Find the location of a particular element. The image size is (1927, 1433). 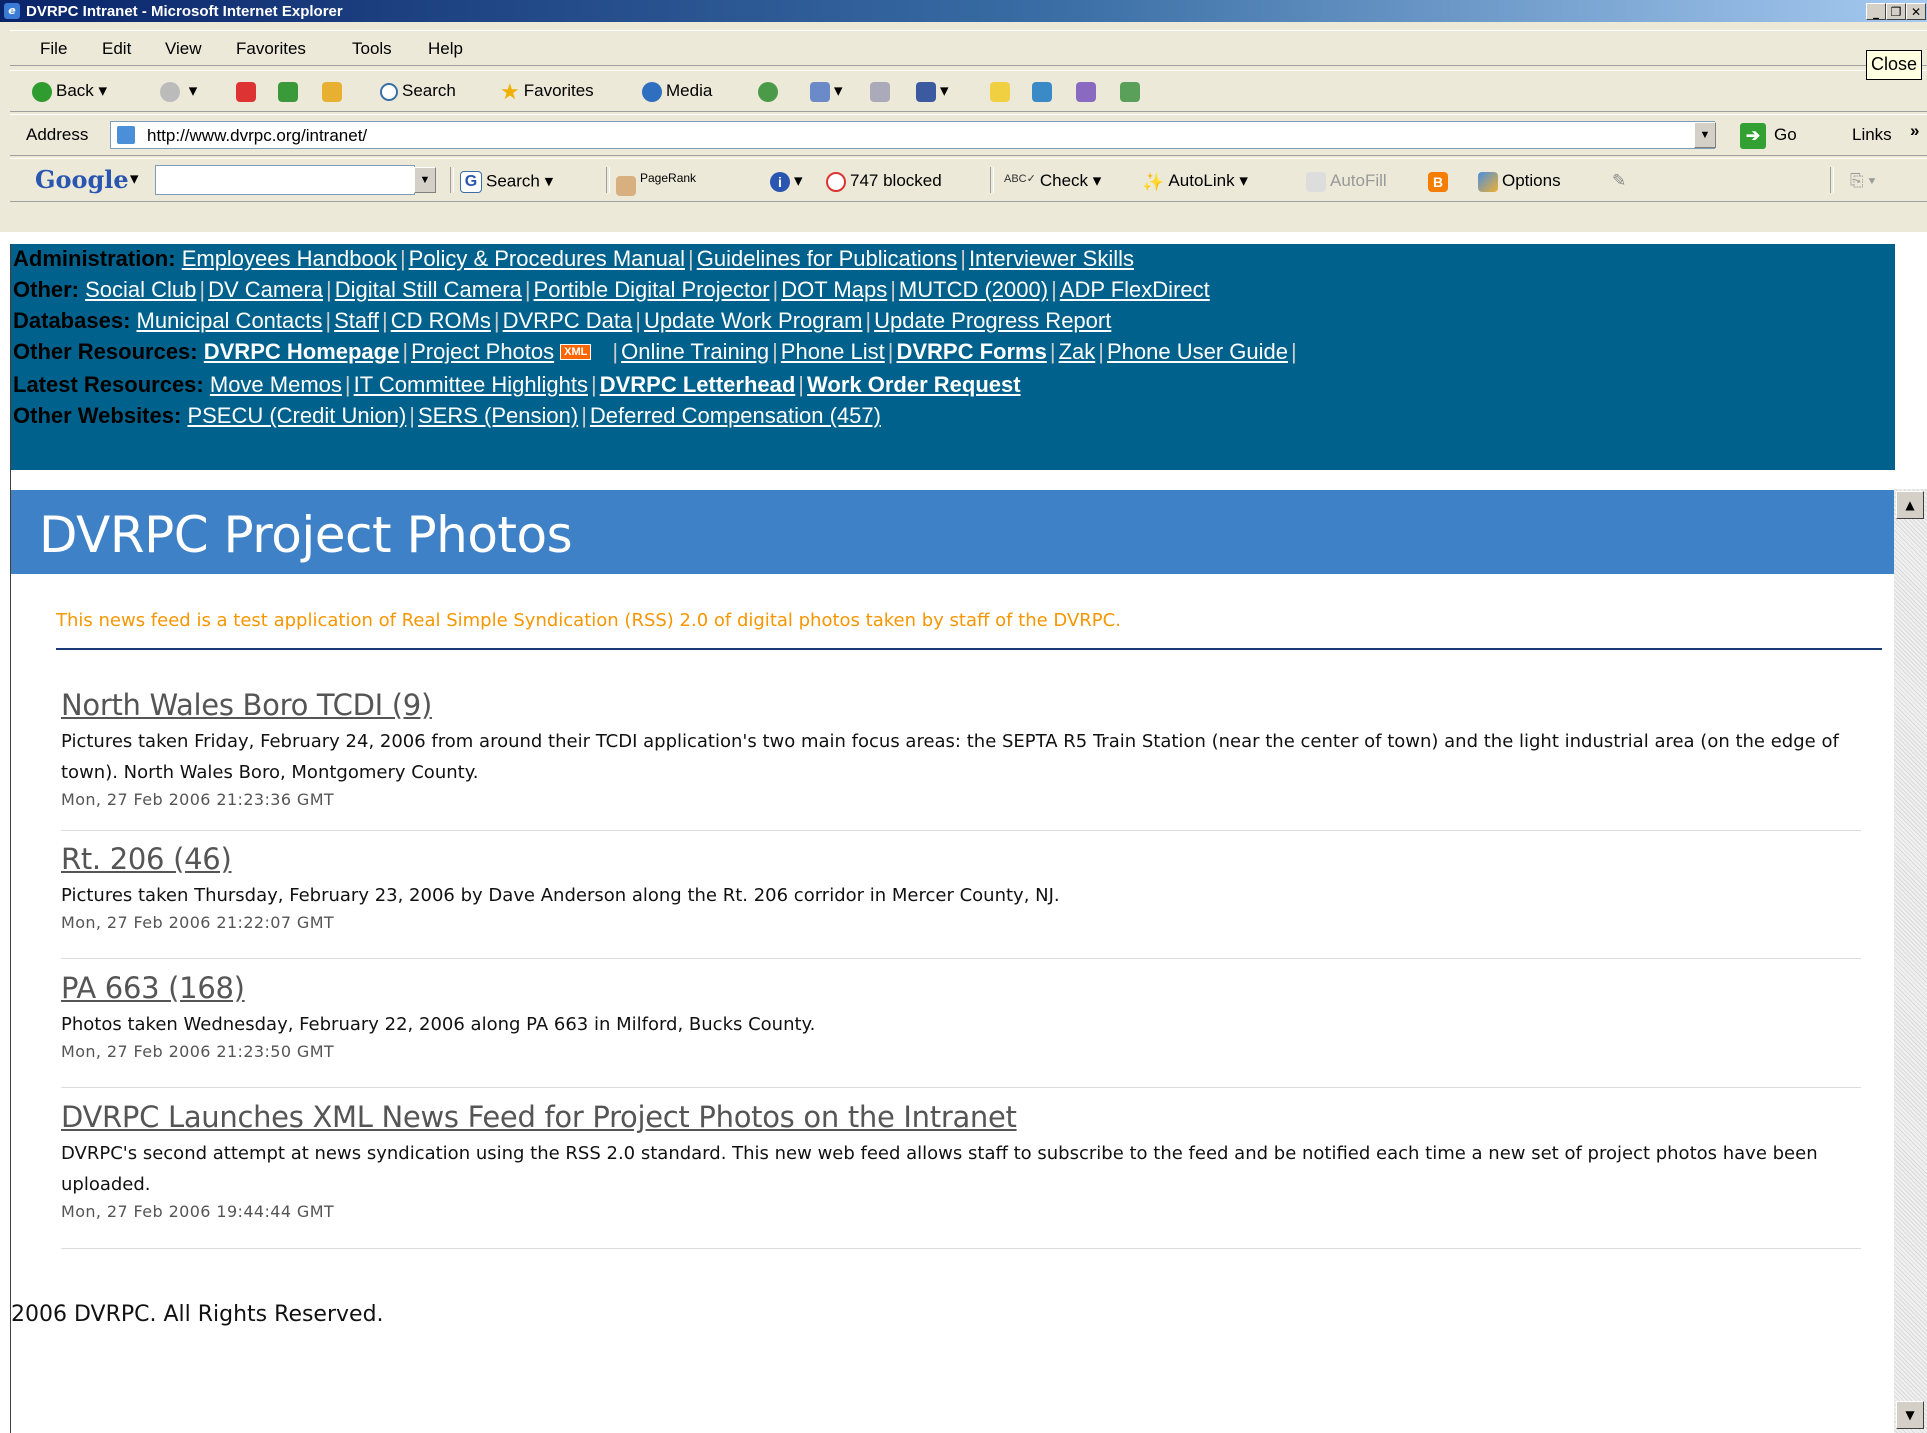

address-dropdown-button: ▼ is located at coordinates (1705, 135).